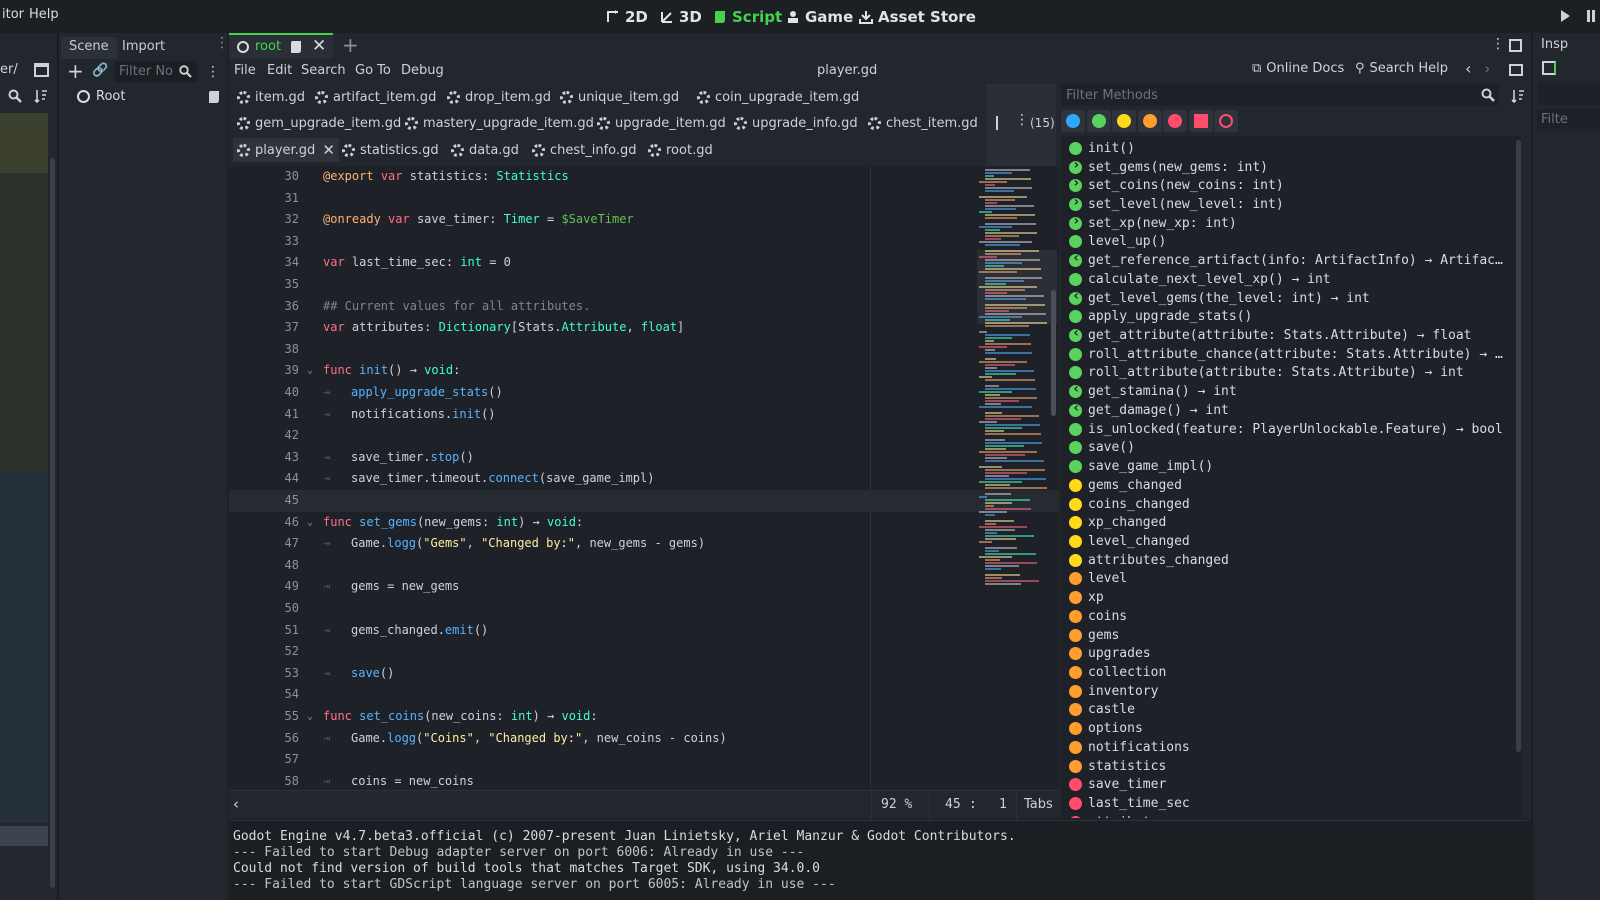  Describe the element at coordinates (1498, 44) in the screenshot. I see `editor-menu-icon: ⋮` at that location.